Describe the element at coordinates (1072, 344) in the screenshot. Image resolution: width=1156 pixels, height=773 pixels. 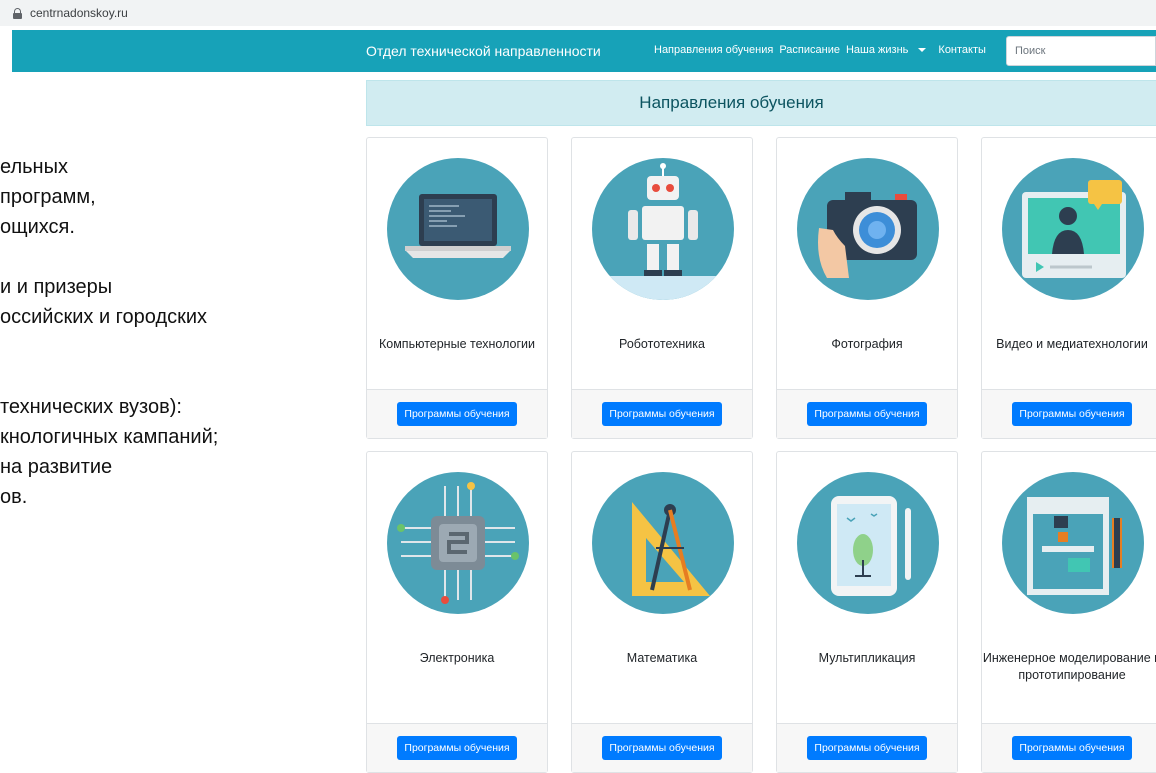
I see `card-title: Видео и медиатехнологии` at that location.